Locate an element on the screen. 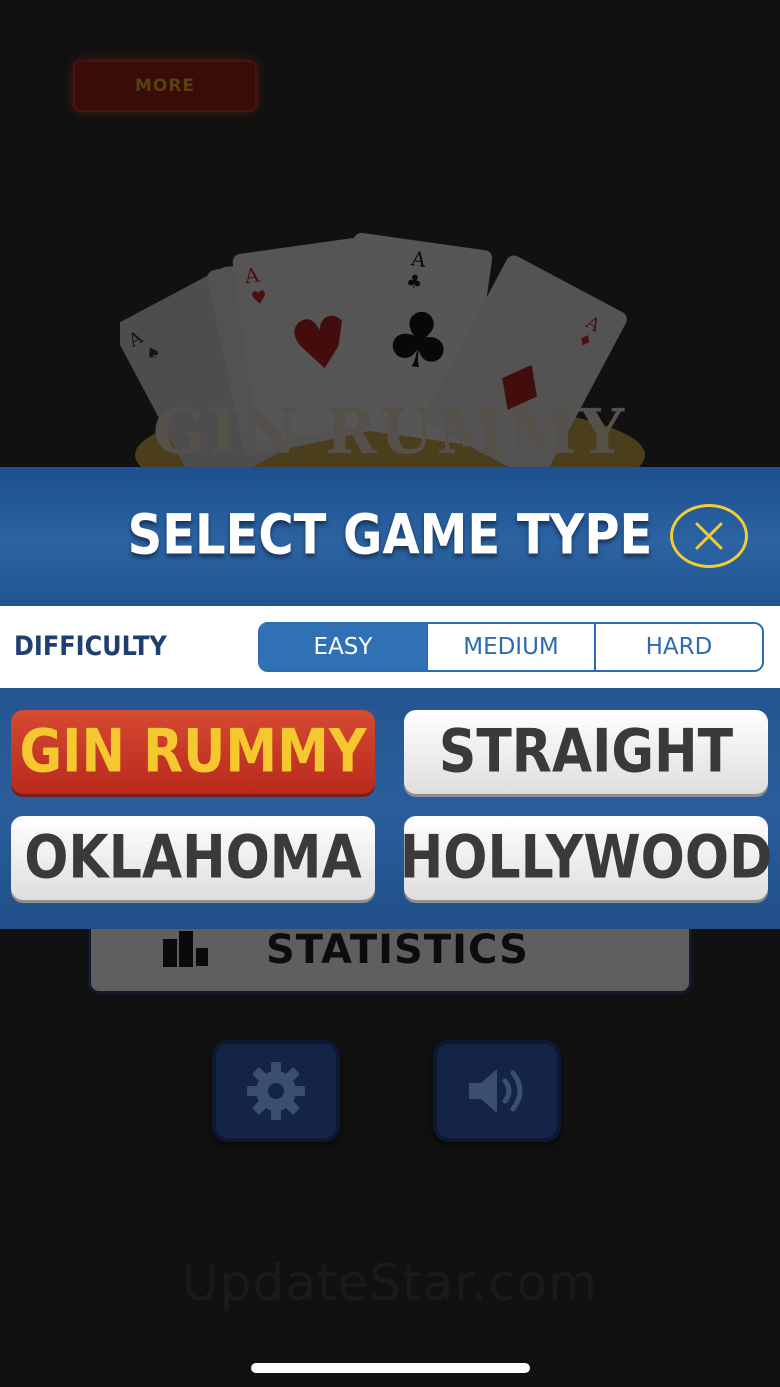 The width and height of the screenshot is (780, 1387). more-button: MORE is located at coordinates (165, 86).